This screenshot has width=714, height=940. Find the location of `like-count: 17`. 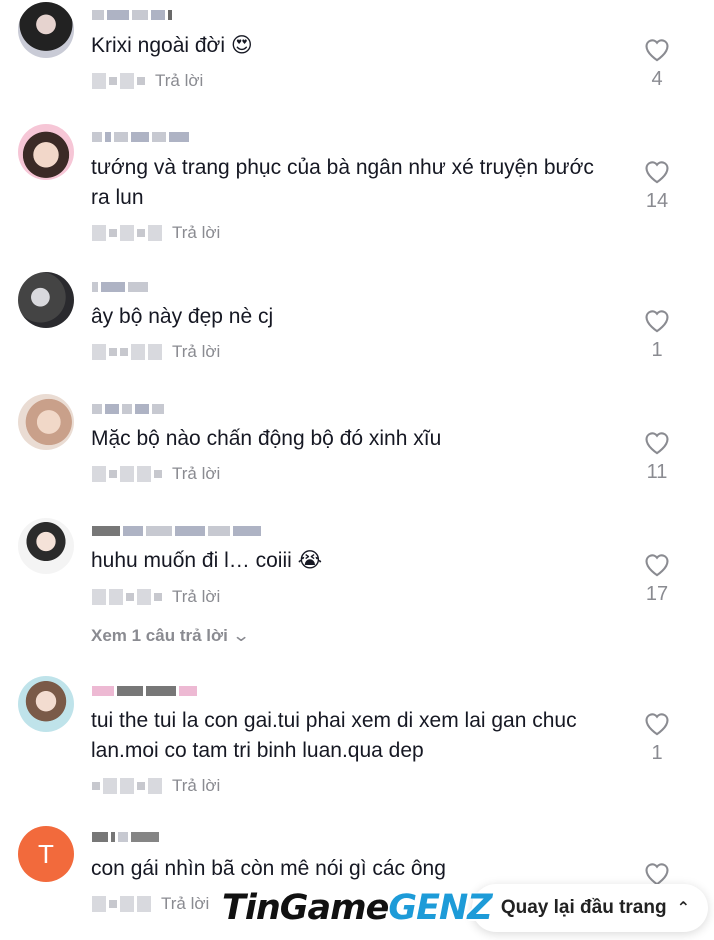

like-count: 17 is located at coordinates (657, 594).